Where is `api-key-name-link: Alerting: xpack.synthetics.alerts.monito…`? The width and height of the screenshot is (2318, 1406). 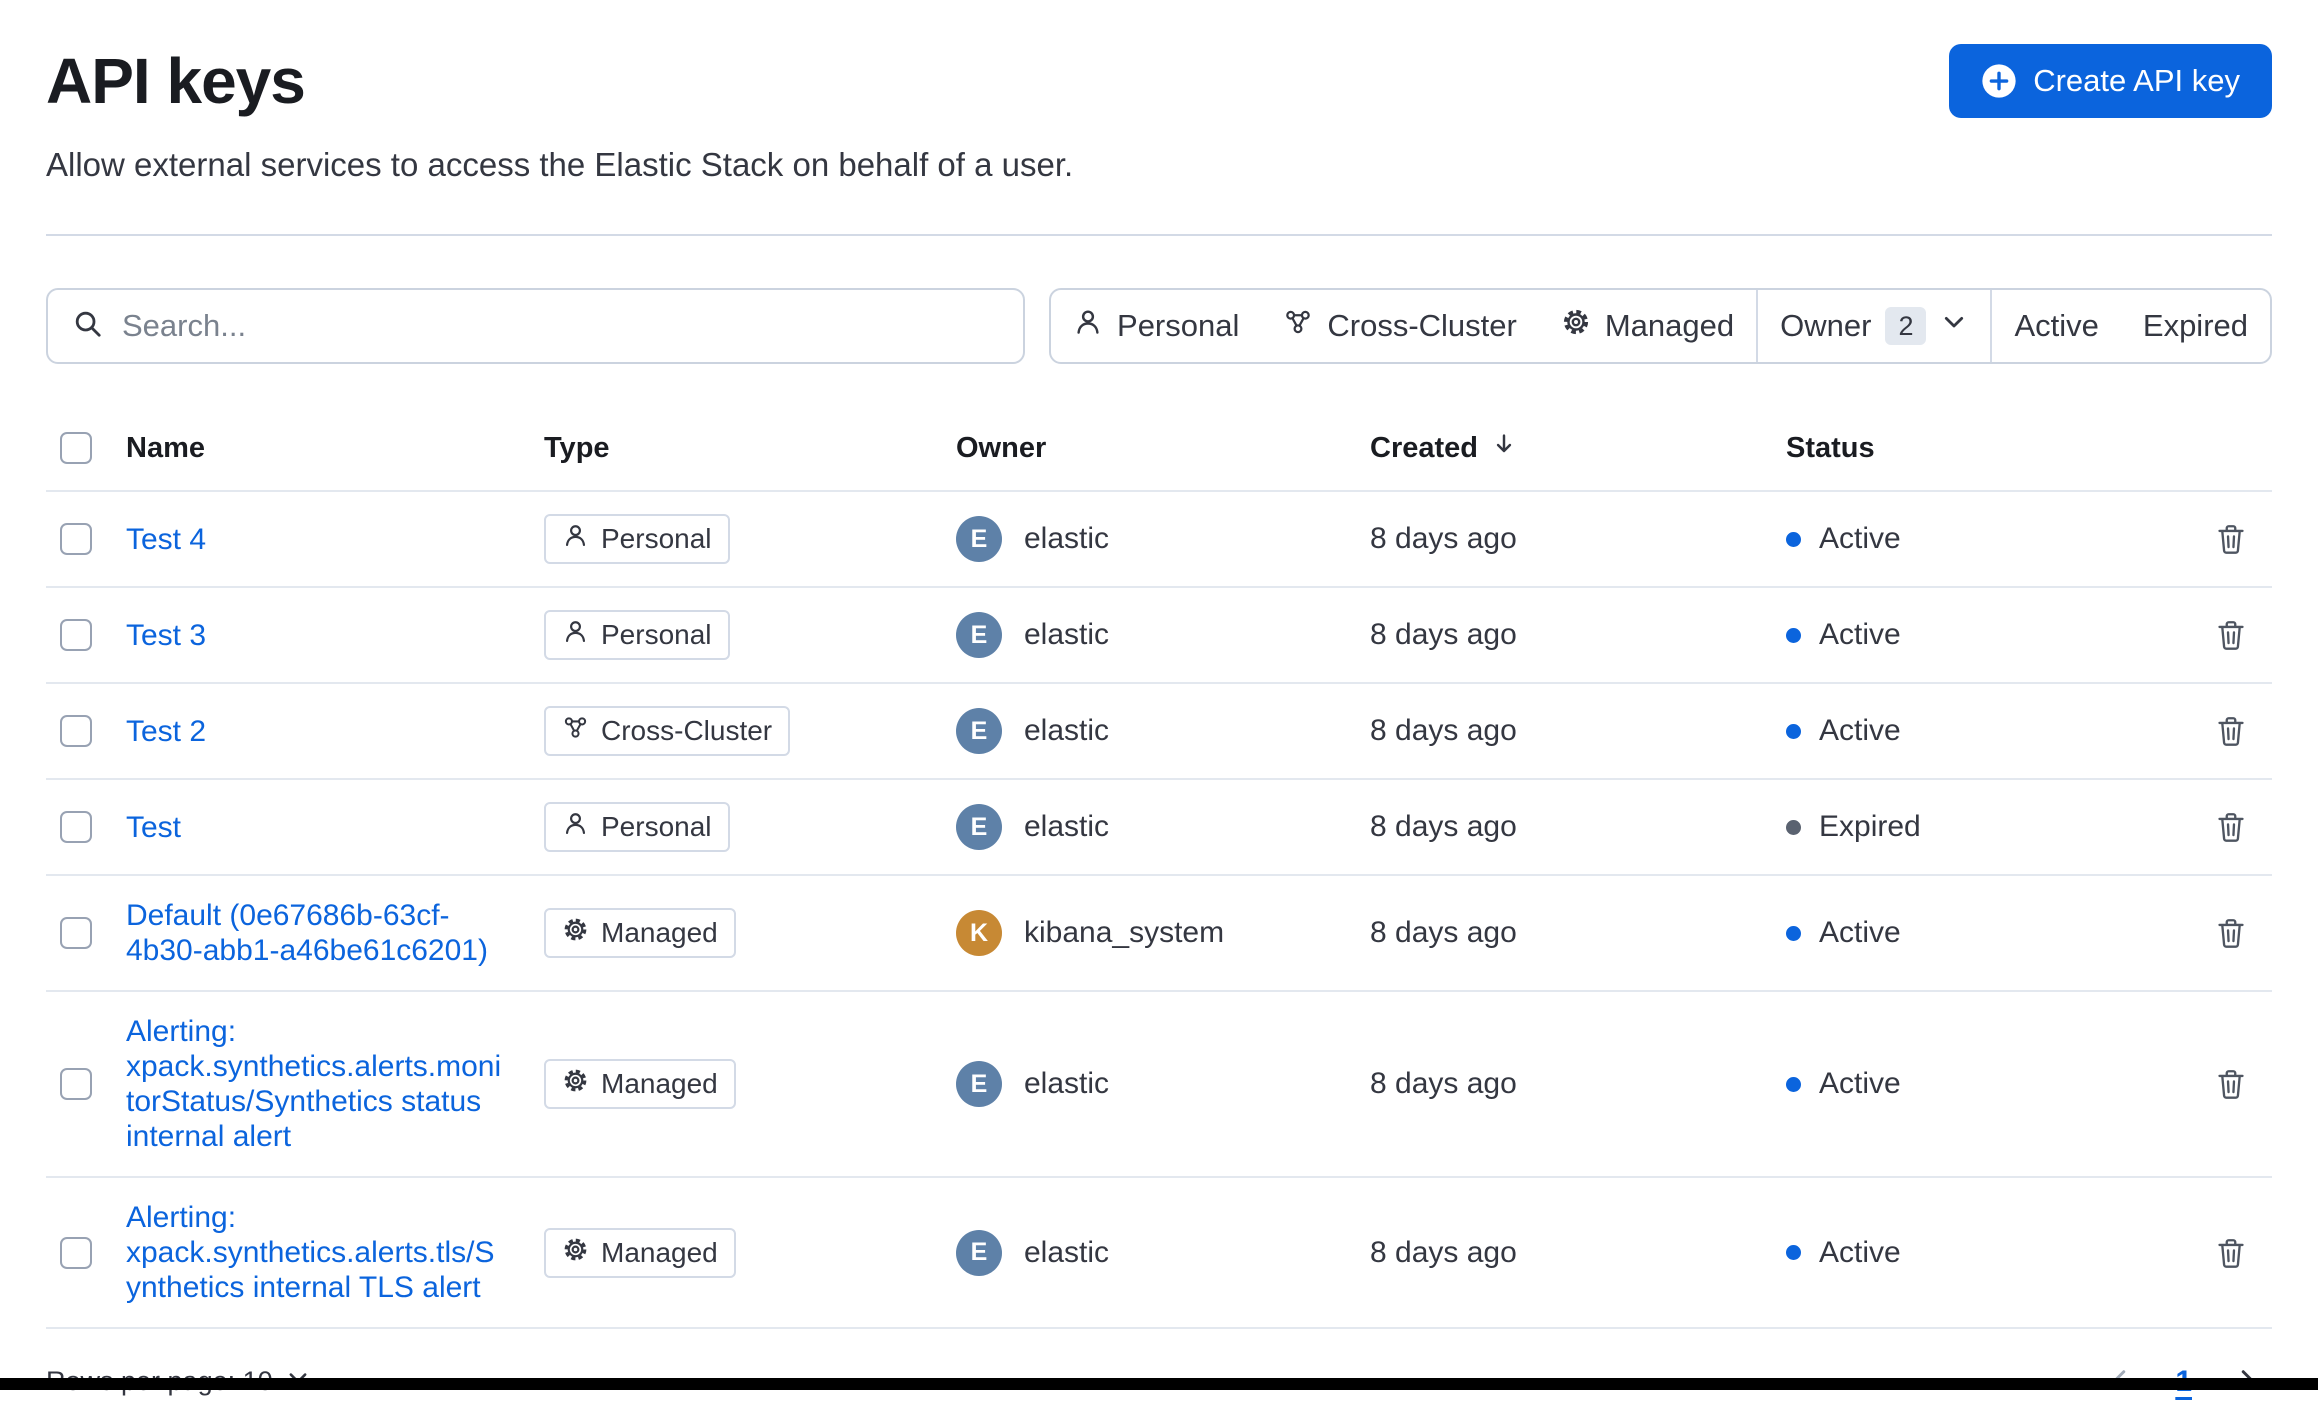 api-key-name-link: Alerting: xpack.synthetics.alerts.monito… is located at coordinates (315, 1084).